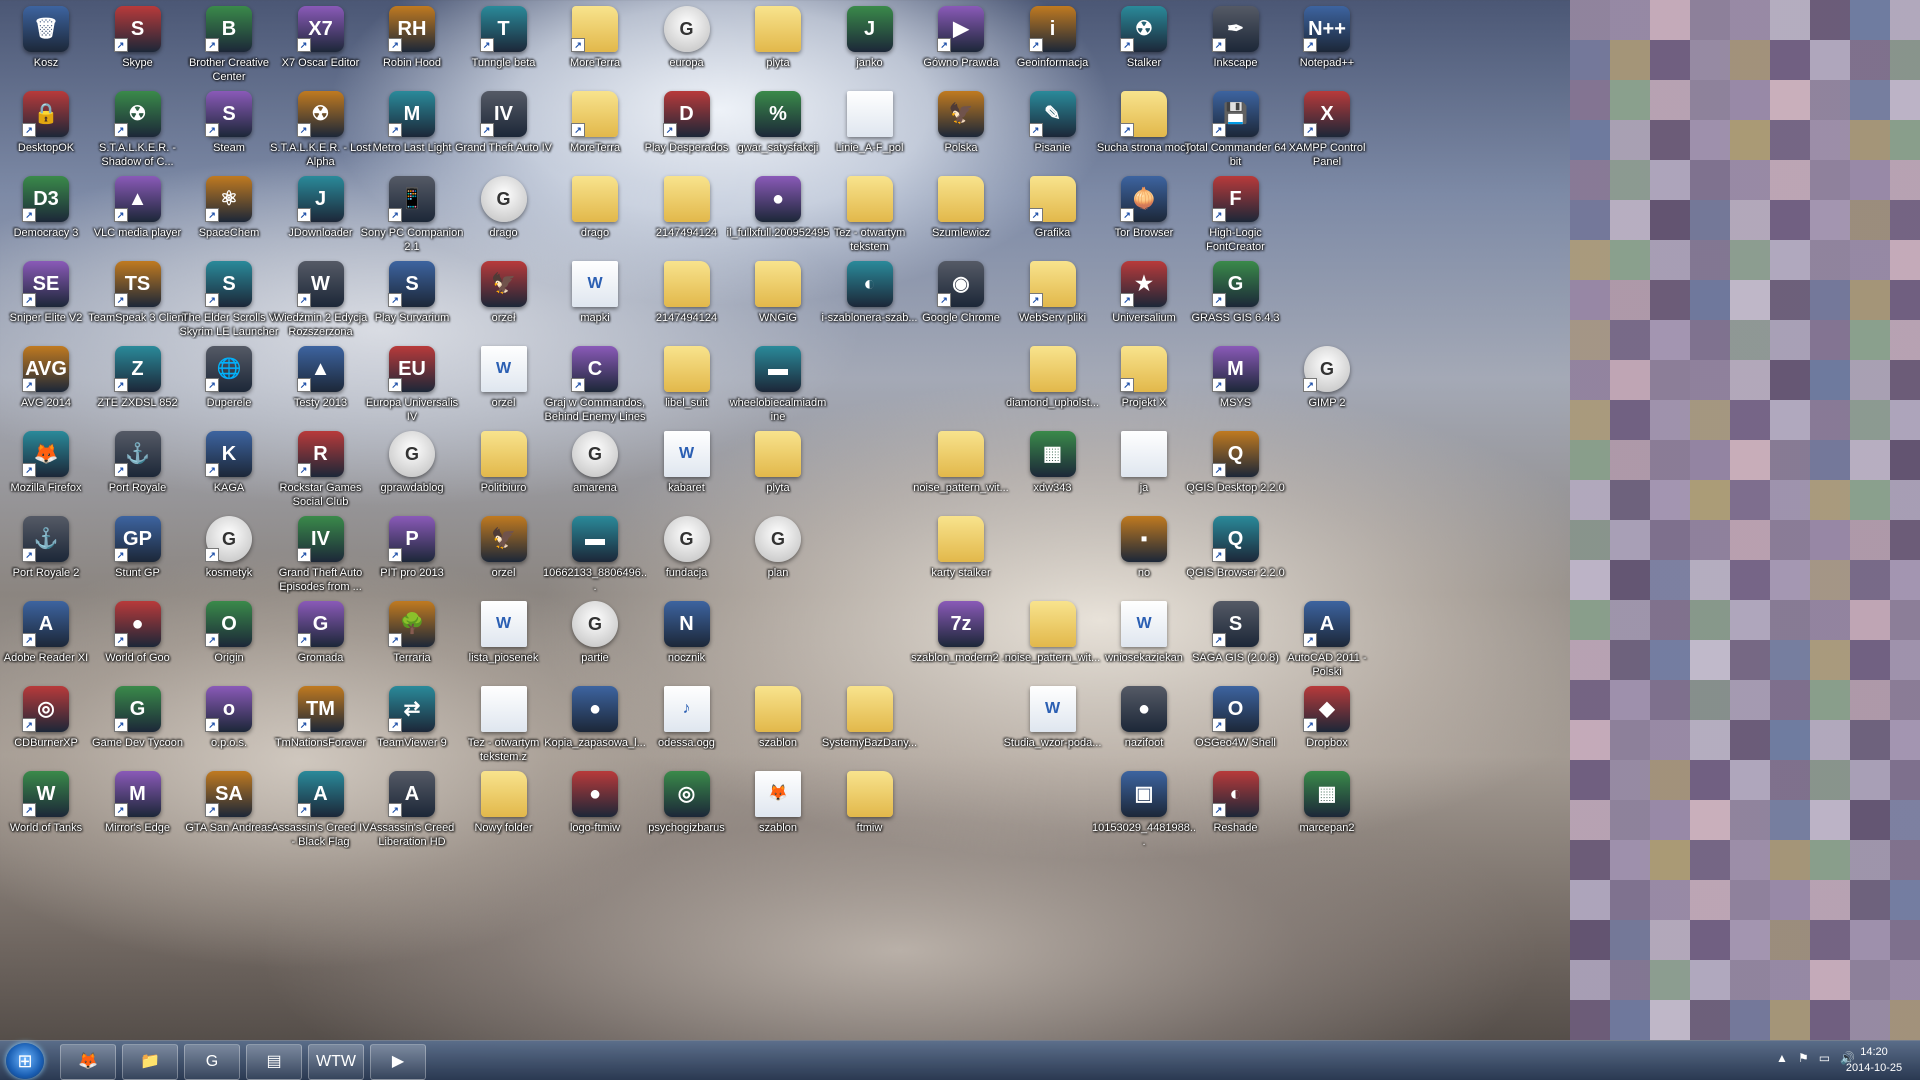 This screenshot has width=1920, height=1080. I want to click on desktop-icon-label: janko, so click(869, 63).